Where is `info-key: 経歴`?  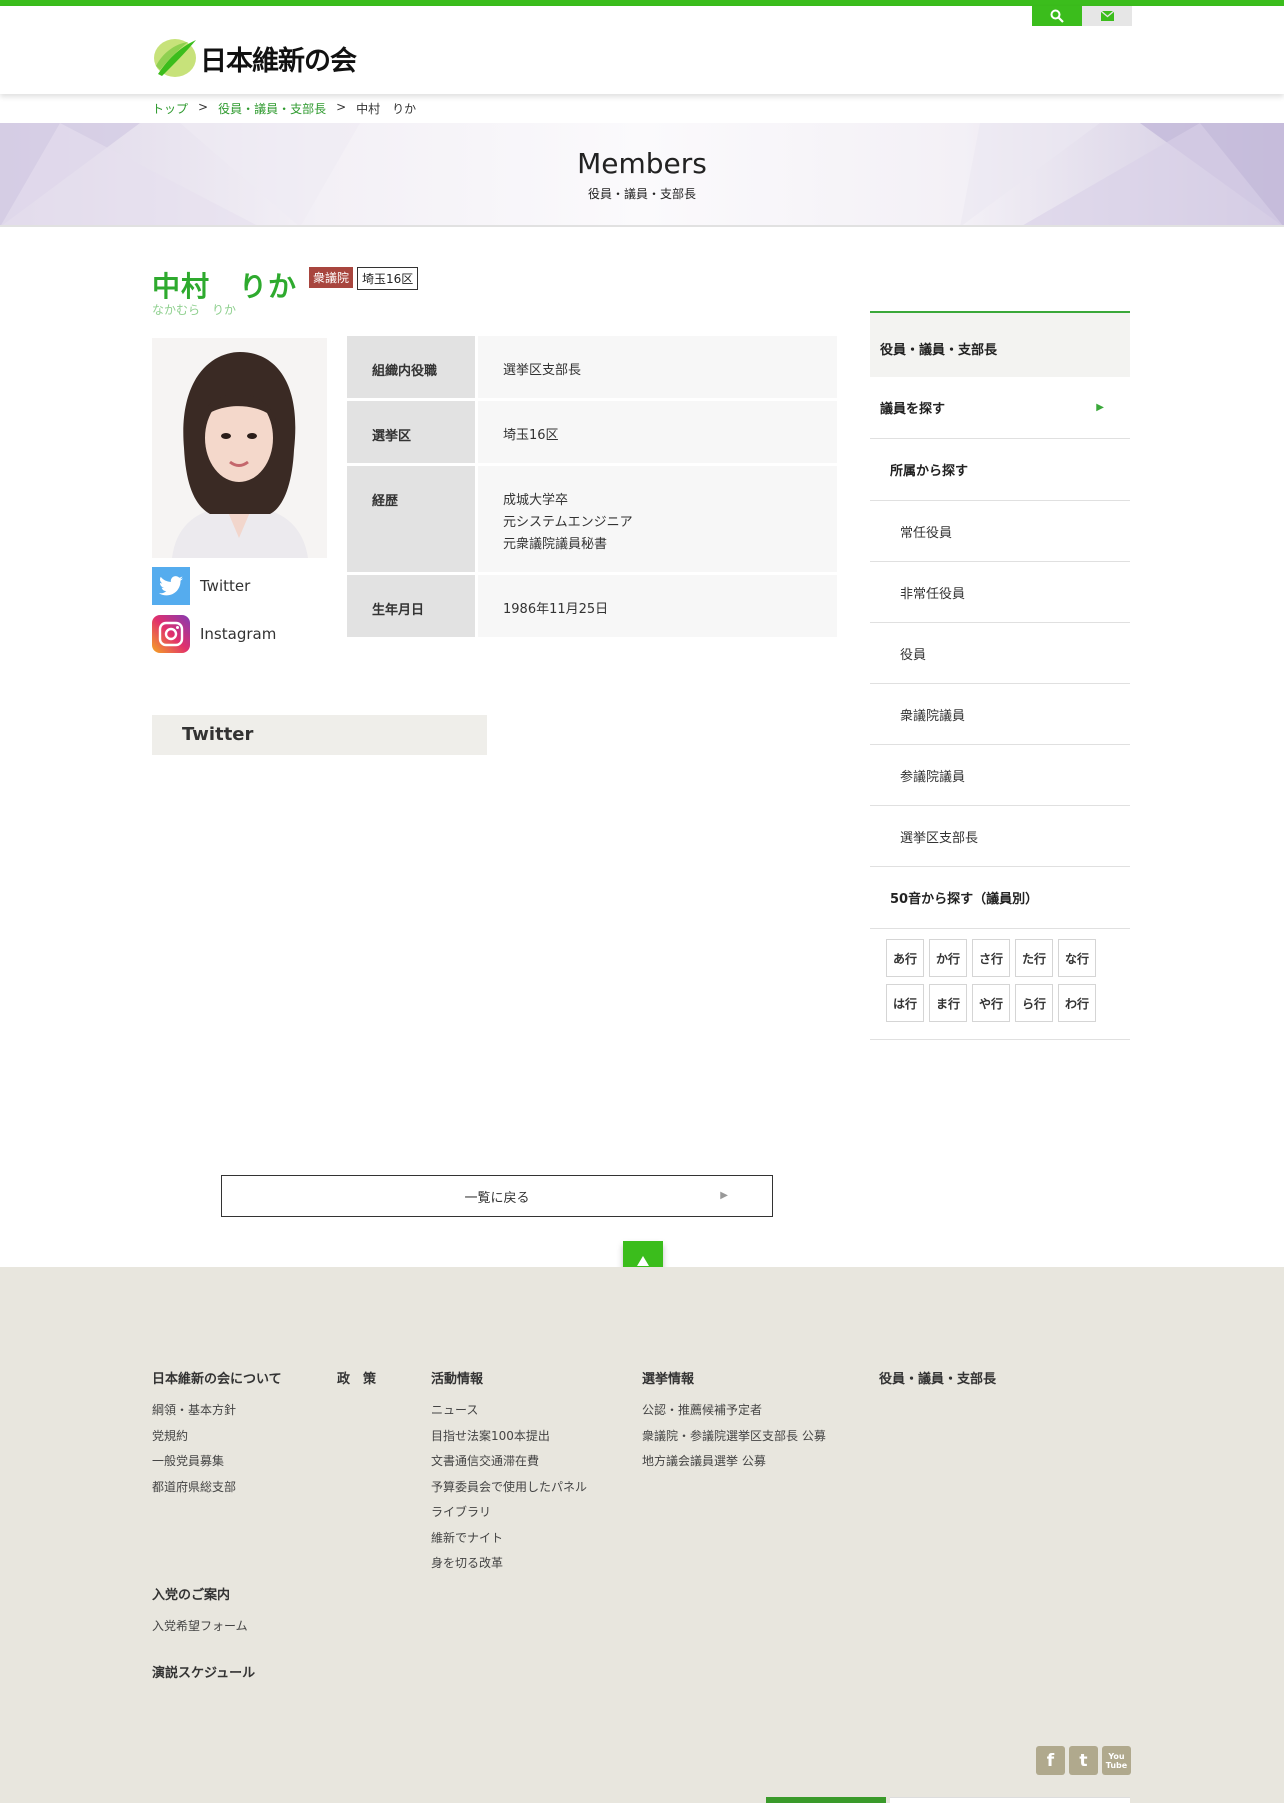
info-key: 経歴 is located at coordinates (411, 519).